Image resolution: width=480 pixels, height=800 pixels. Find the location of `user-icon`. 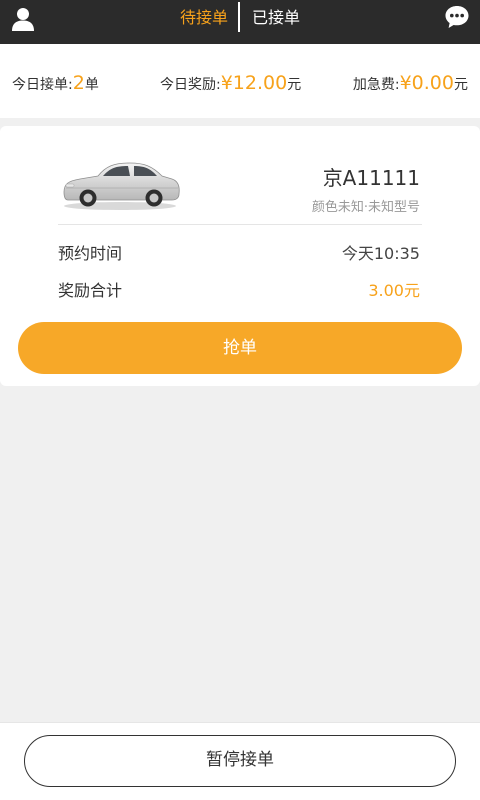

user-icon is located at coordinates (23, 19).